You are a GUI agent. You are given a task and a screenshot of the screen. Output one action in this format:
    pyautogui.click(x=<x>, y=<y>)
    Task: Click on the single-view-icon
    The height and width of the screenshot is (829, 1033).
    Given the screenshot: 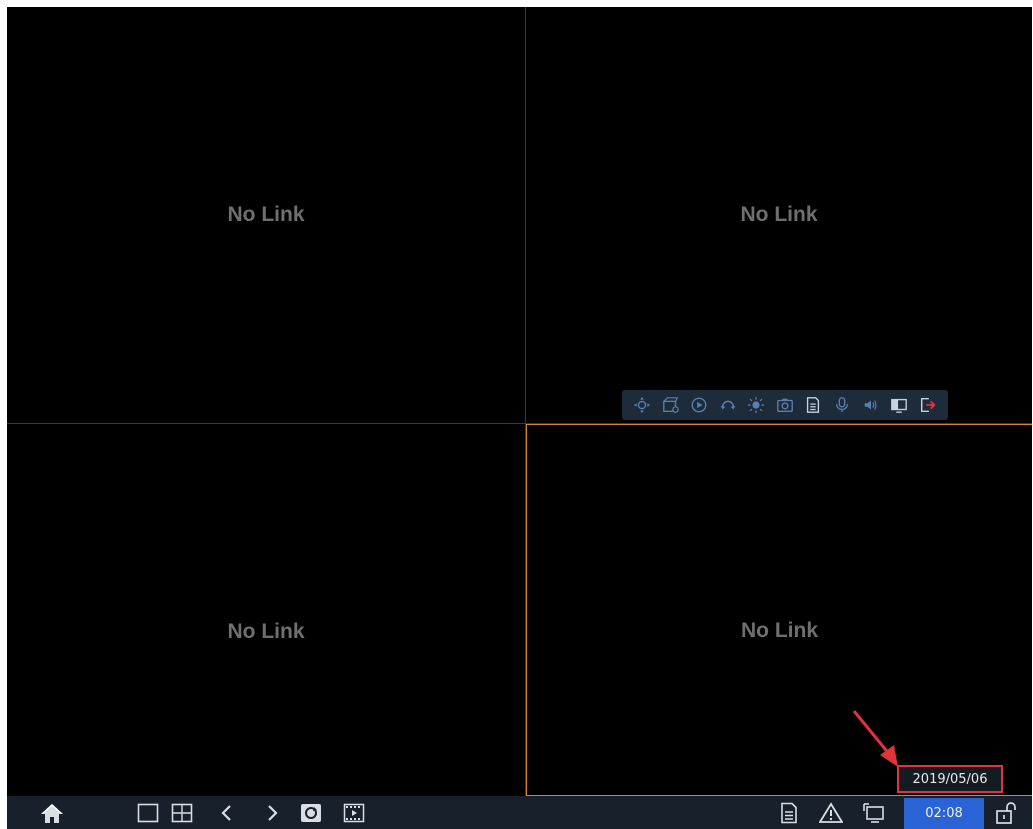 What is the action you would take?
    pyautogui.click(x=148, y=812)
    